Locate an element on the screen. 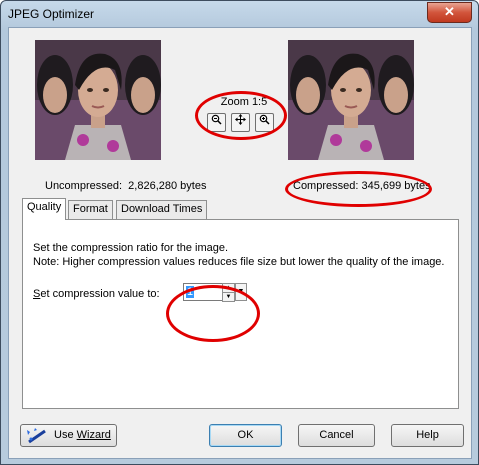 The width and height of the screenshot is (479, 465). ok-button: OK is located at coordinates (245, 435).